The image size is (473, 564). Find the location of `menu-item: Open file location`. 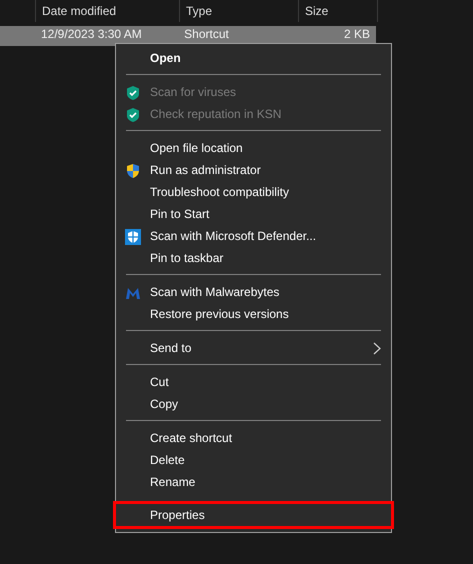

menu-item: Open file location is located at coordinates (253, 148).